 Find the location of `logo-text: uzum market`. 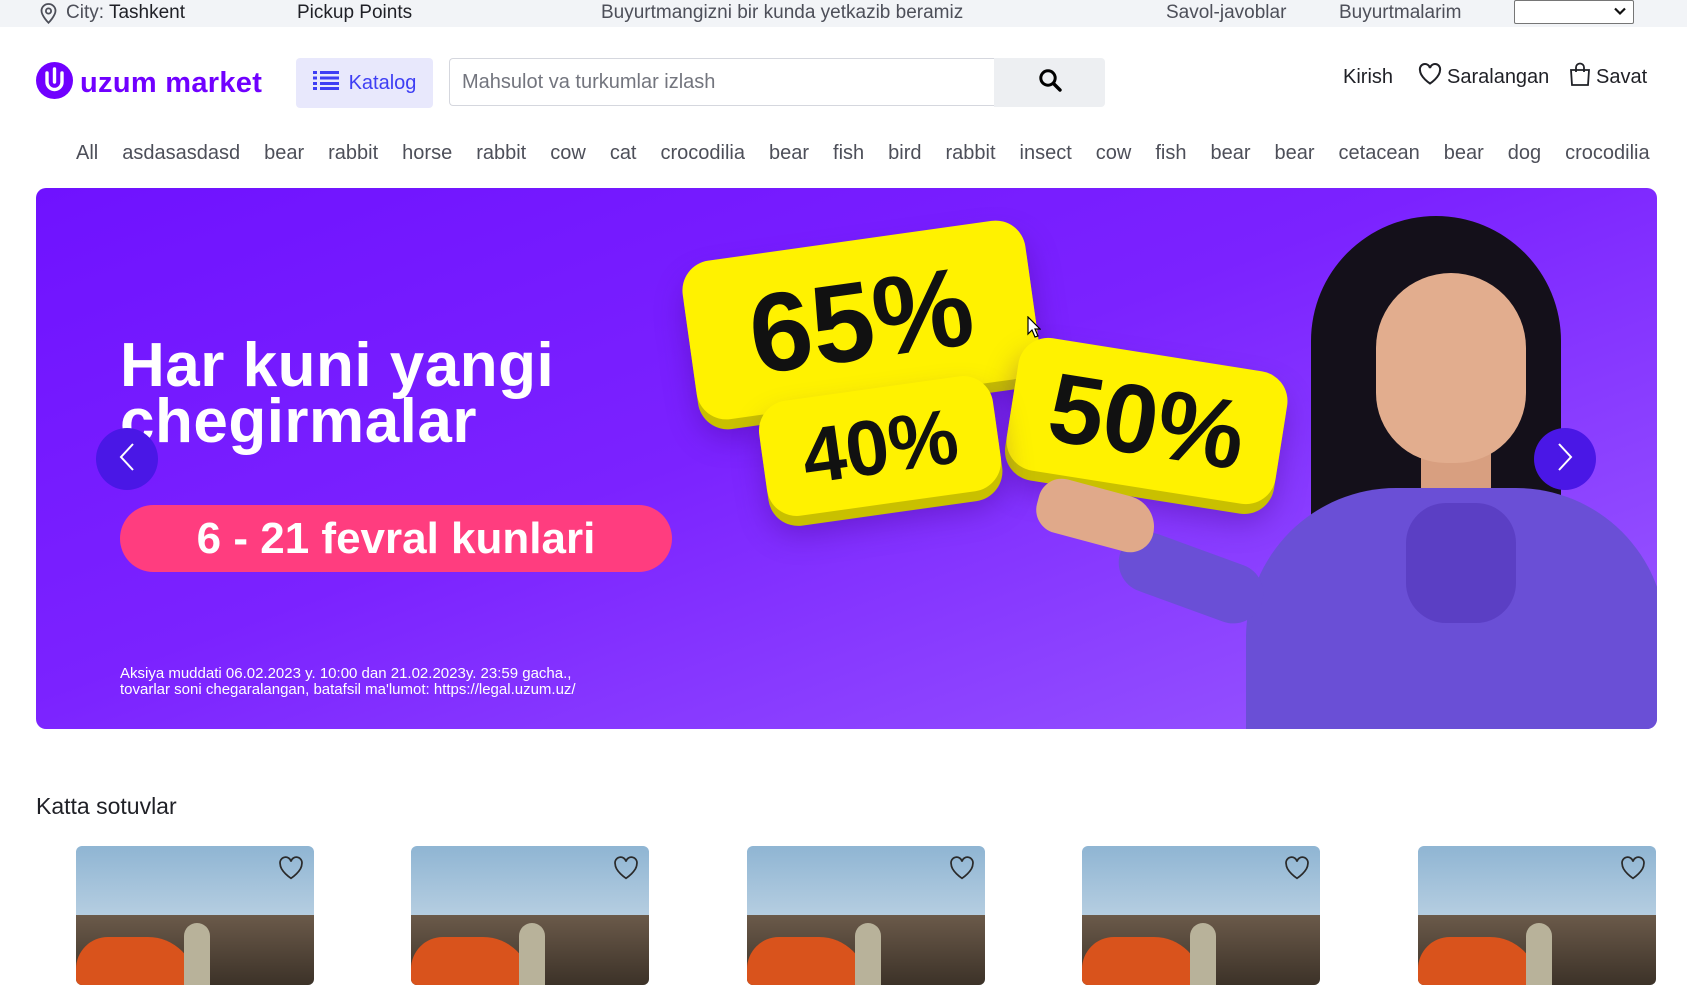

logo-text: uzum market is located at coordinates (171, 82).